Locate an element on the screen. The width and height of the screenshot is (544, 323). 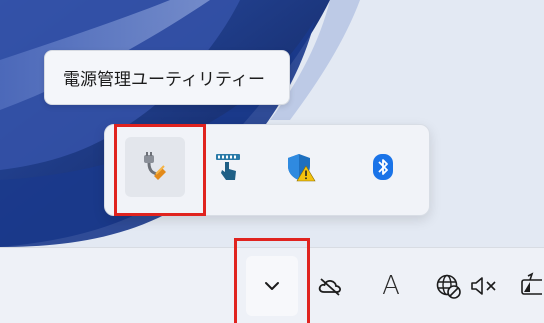
battery-icon is located at coordinates (531, 283).